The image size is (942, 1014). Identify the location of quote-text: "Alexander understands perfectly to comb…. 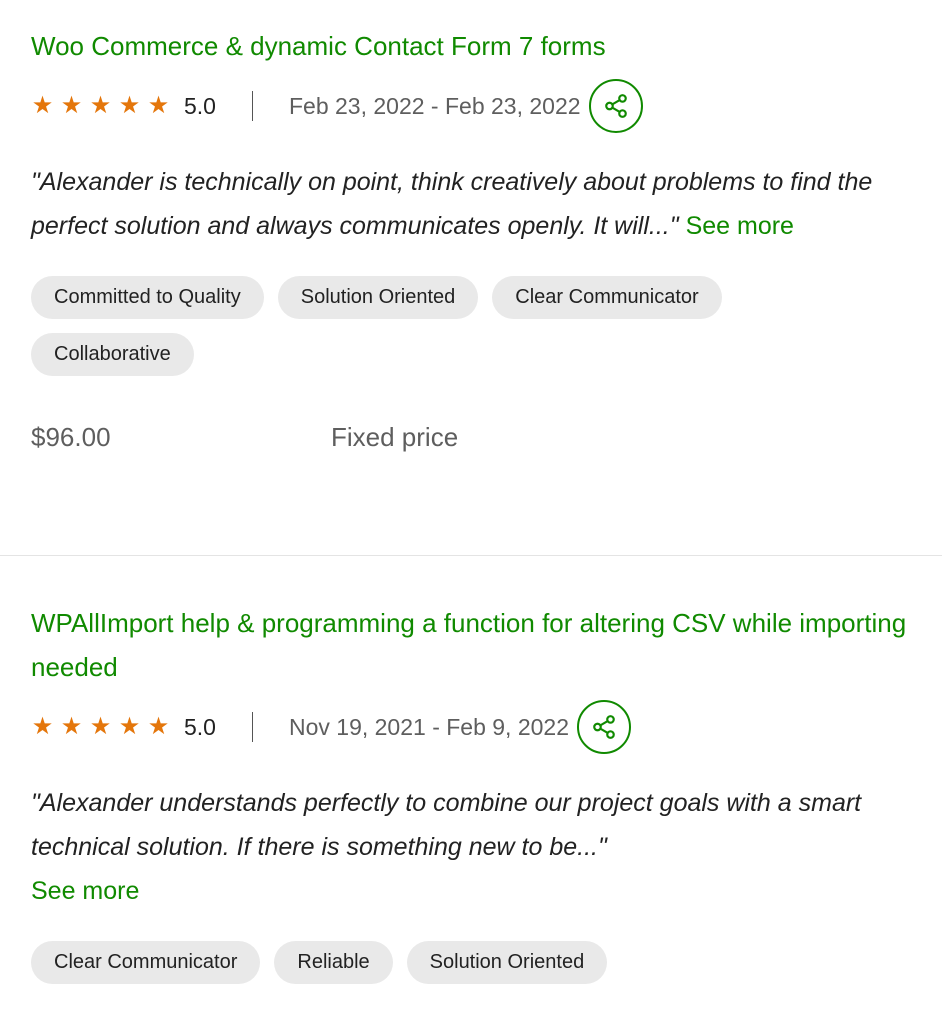
(446, 825).